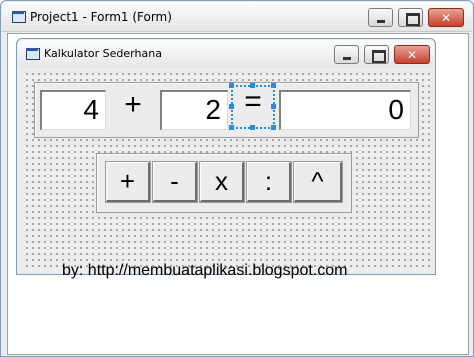 The image size is (474, 357). I want to click on designer-title-bar: Project1 - Form1 (Form) ✕, so click(237, 17).